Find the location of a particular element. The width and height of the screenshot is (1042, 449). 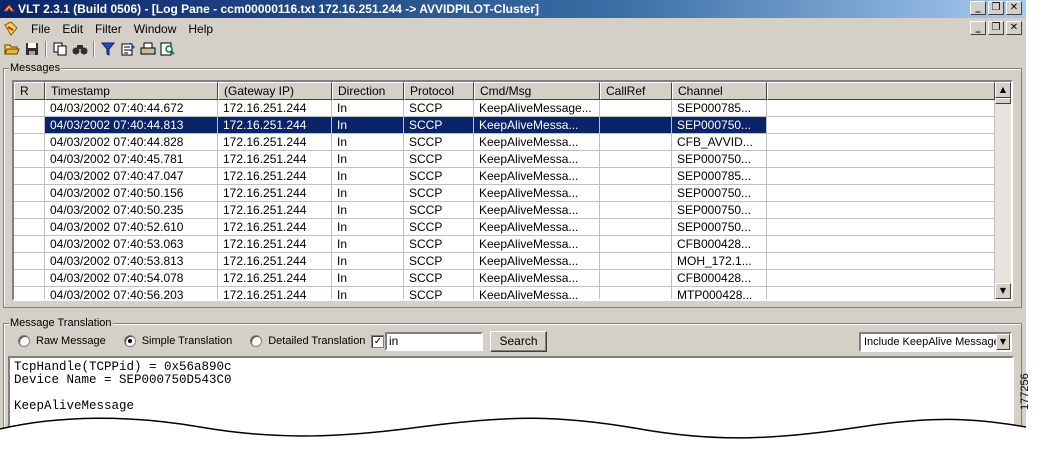

column-header-direction: Direction is located at coordinates (368, 91).